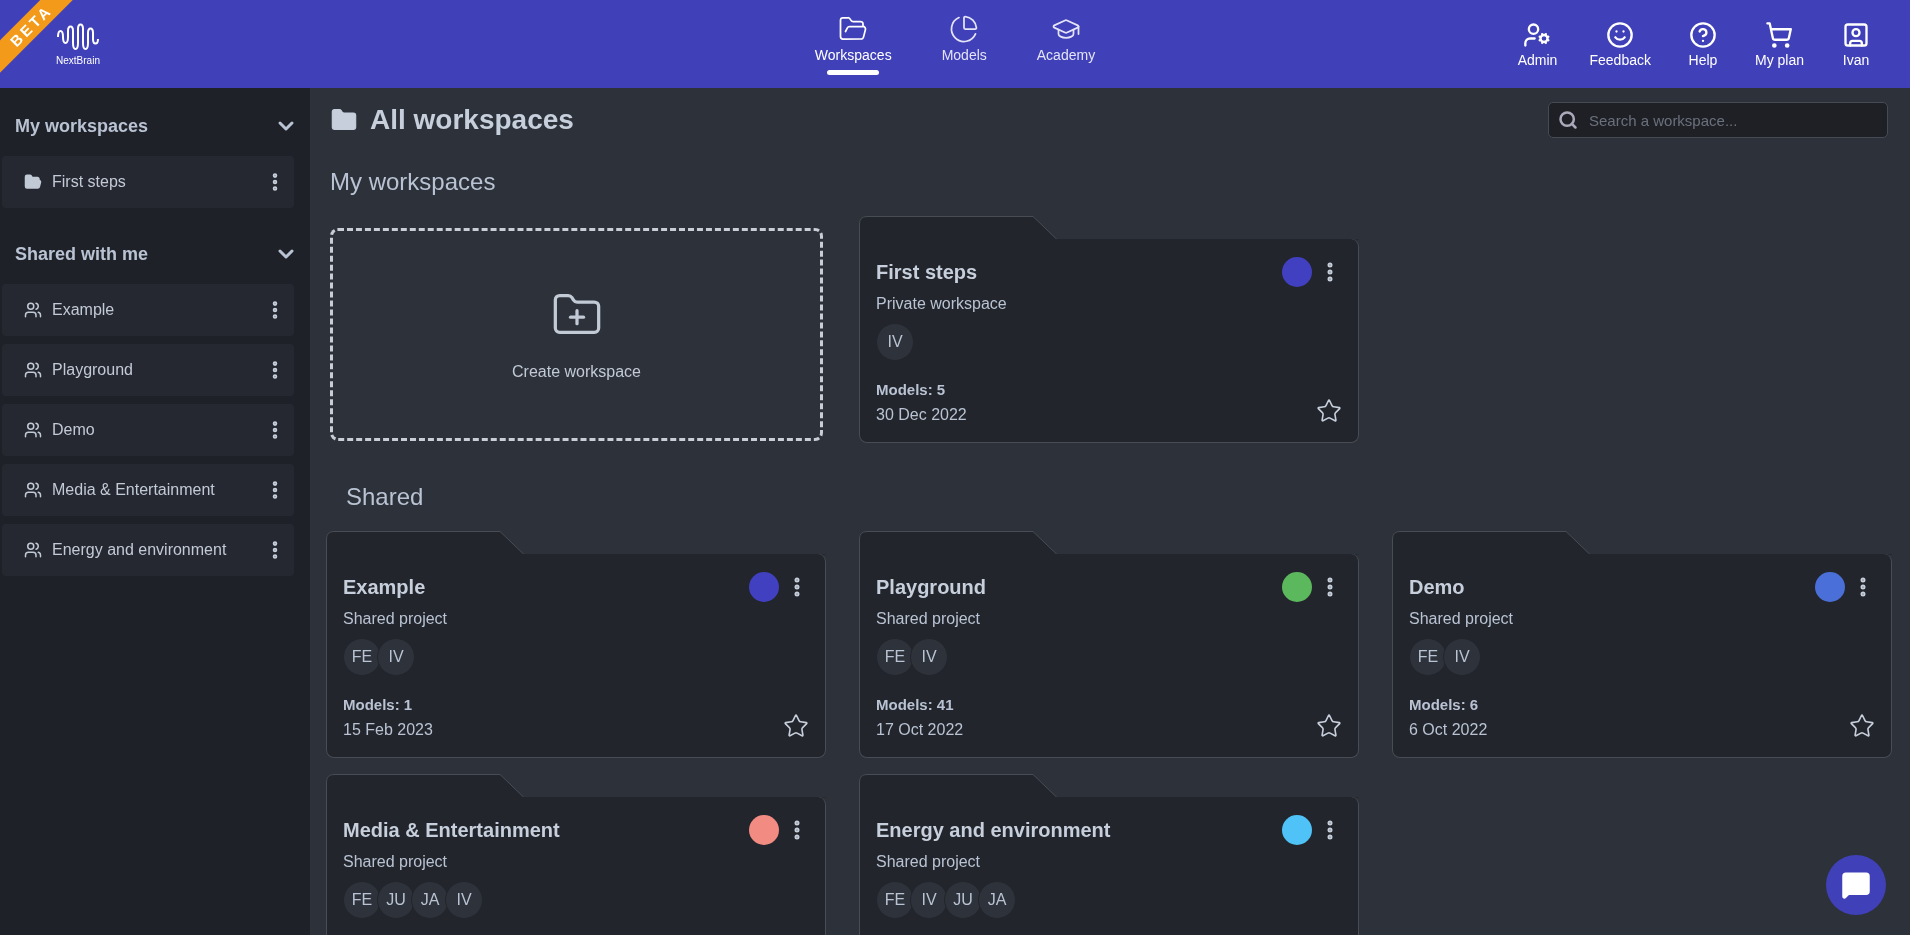 This screenshot has width=1910, height=935. What do you see at coordinates (931, 587) in the screenshot?
I see `workspace-name: Playground` at bounding box center [931, 587].